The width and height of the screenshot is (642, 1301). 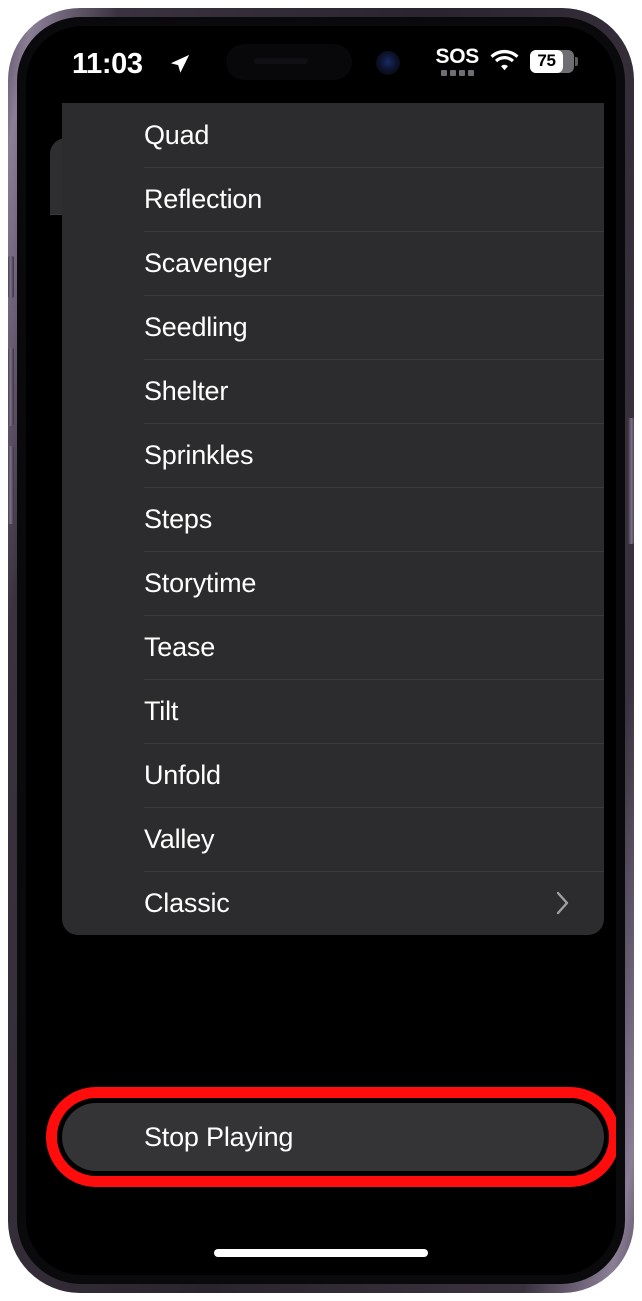 I want to click on tone-list-item-label: Storytime, so click(x=200, y=582).